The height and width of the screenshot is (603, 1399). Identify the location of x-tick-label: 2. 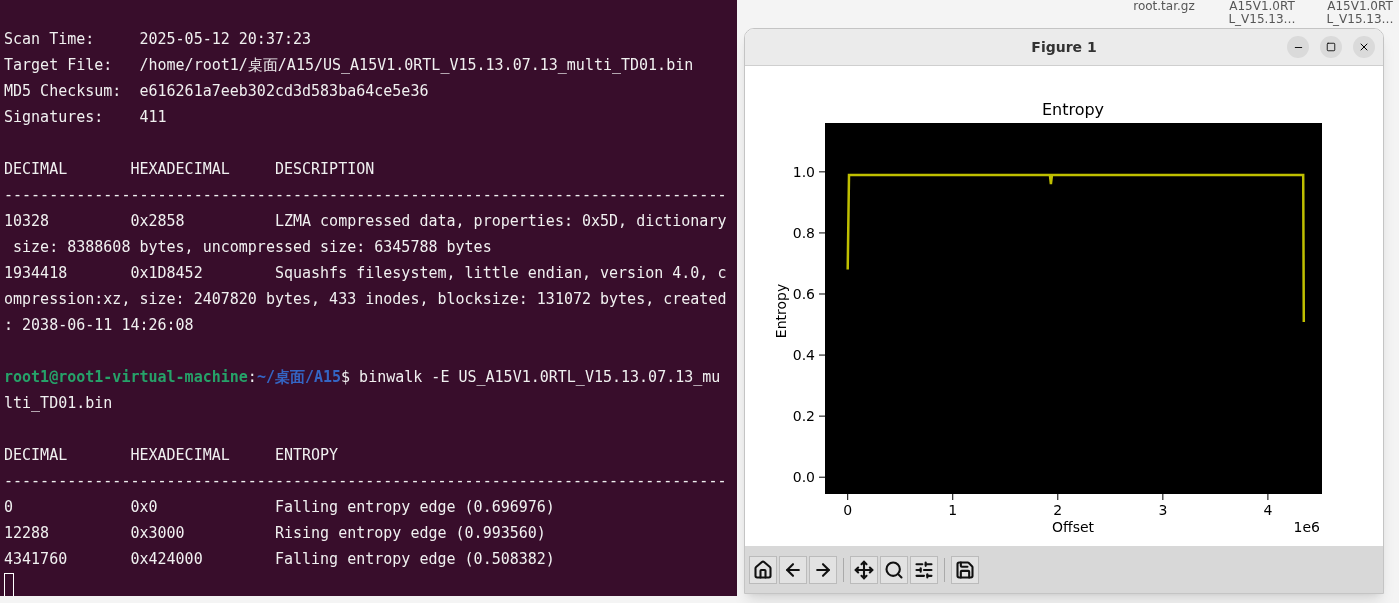
(1058, 510).